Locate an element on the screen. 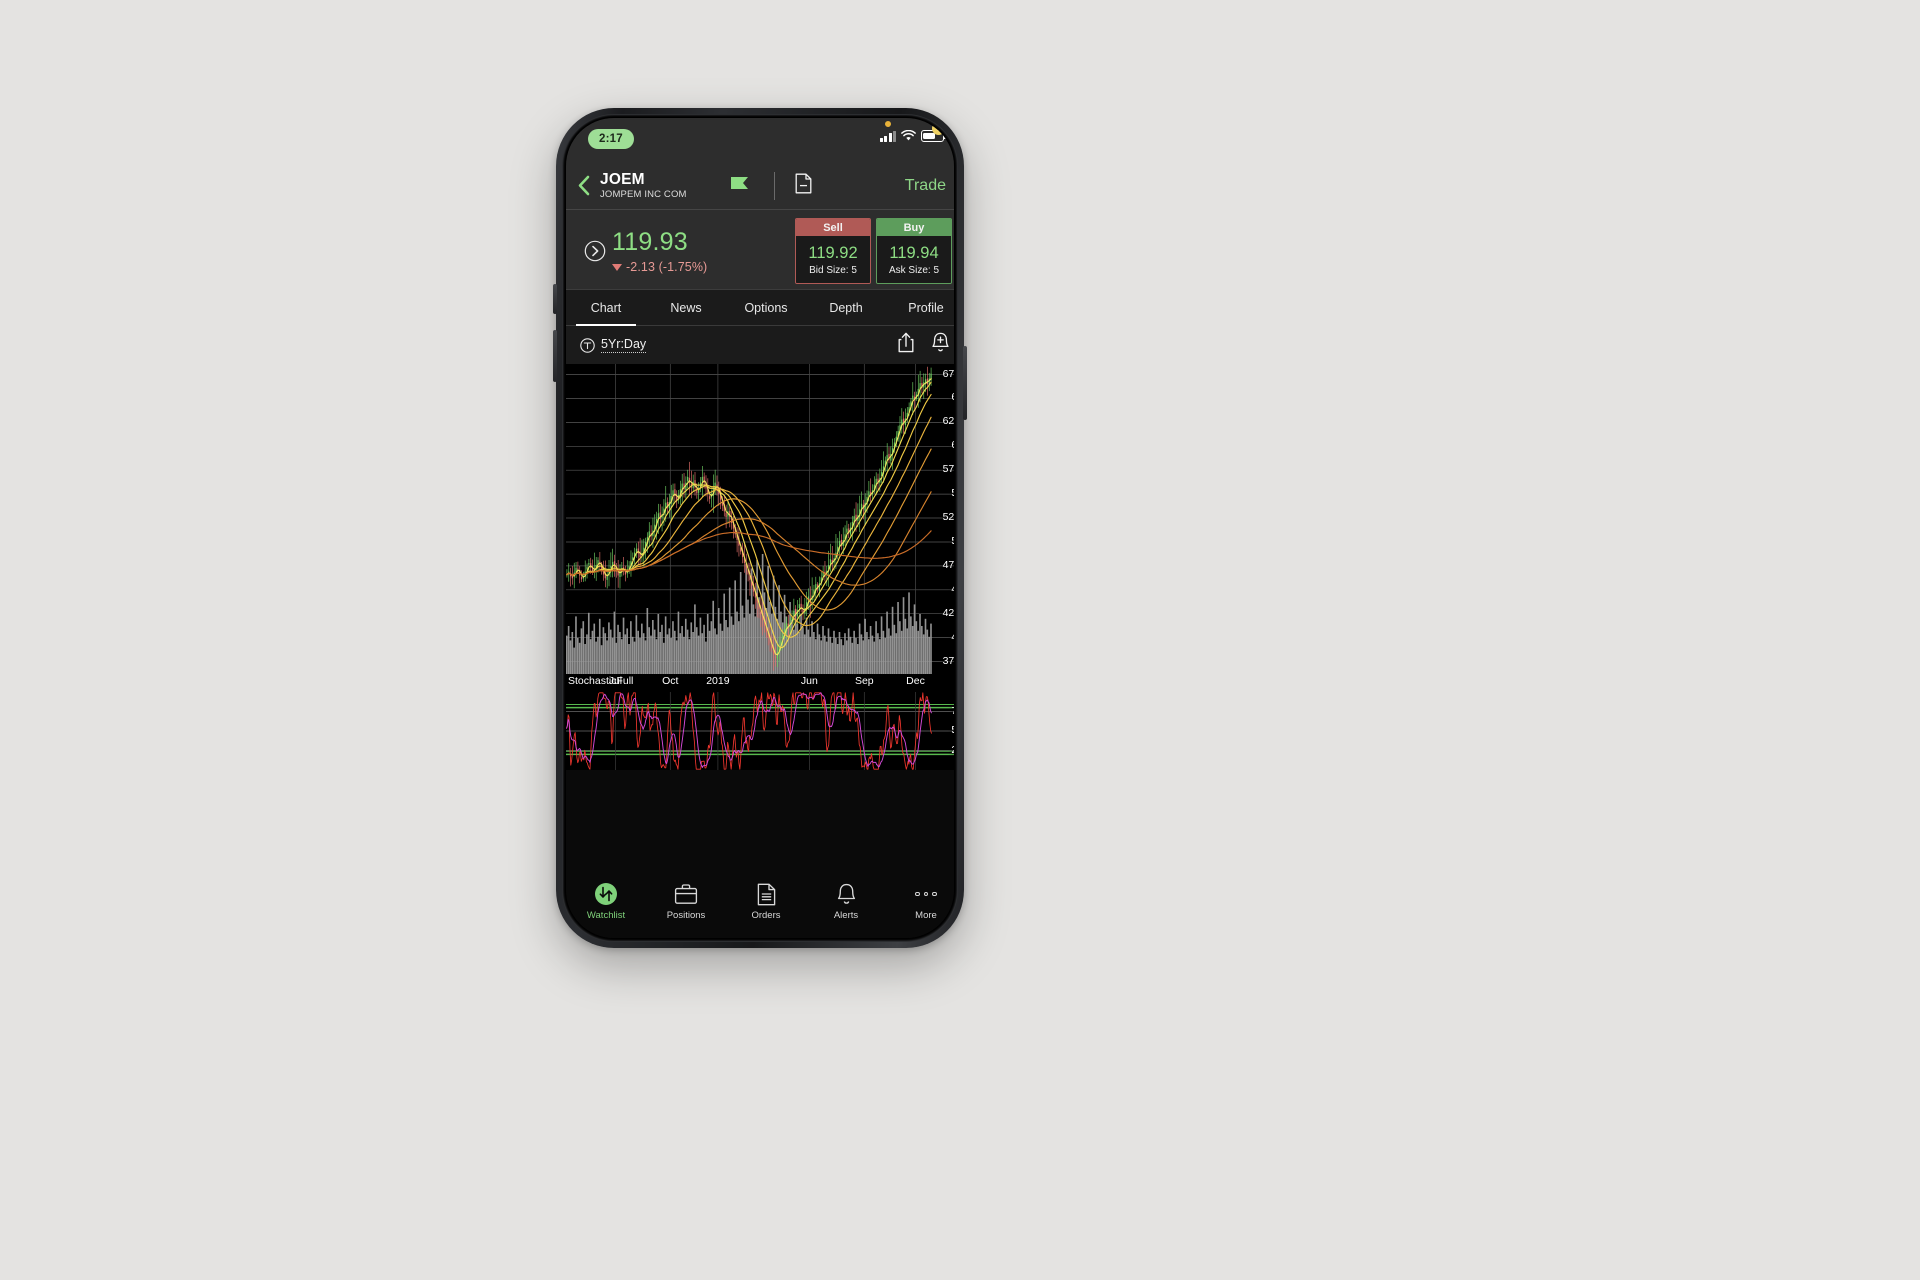 The height and width of the screenshot is (1280, 1920). bid-size: Bid Size: 5 is located at coordinates (833, 270).